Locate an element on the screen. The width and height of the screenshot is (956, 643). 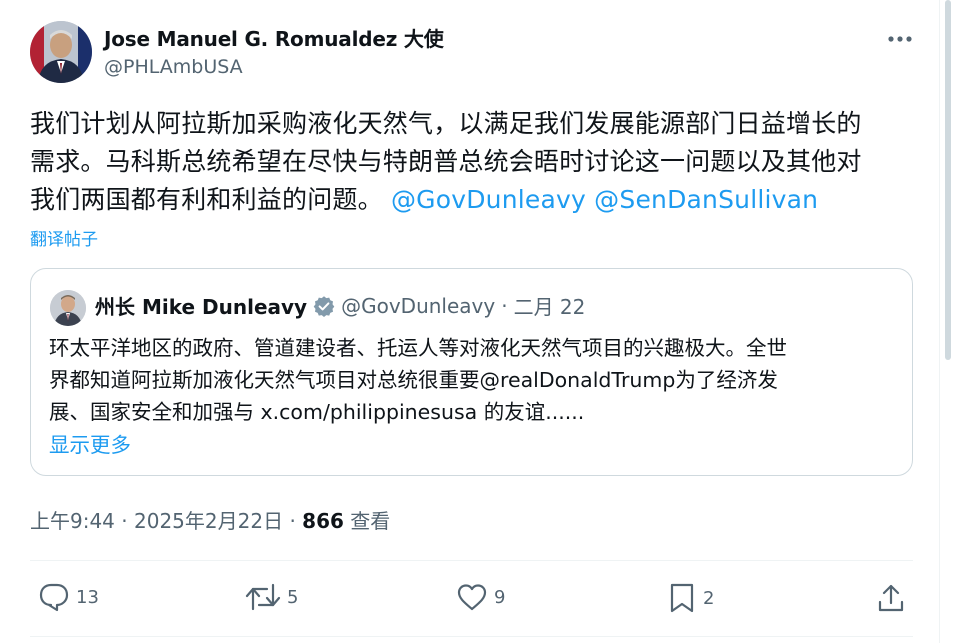
quote-author-name: 州长 Mike Dunleavy is located at coordinates (201, 305).